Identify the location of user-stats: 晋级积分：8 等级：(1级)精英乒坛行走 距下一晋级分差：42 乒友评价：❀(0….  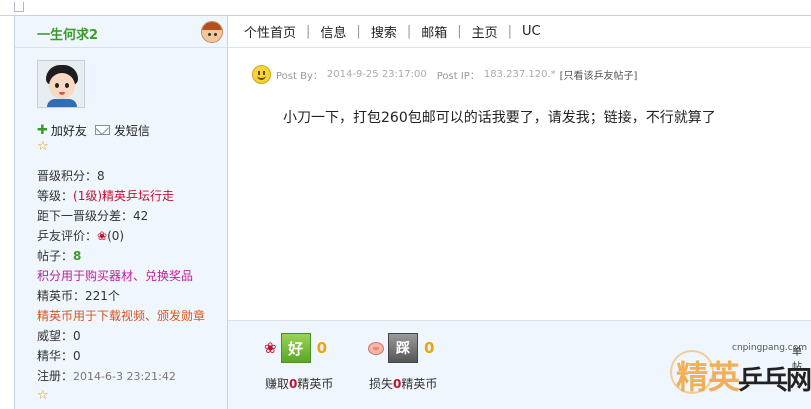
(132, 276).